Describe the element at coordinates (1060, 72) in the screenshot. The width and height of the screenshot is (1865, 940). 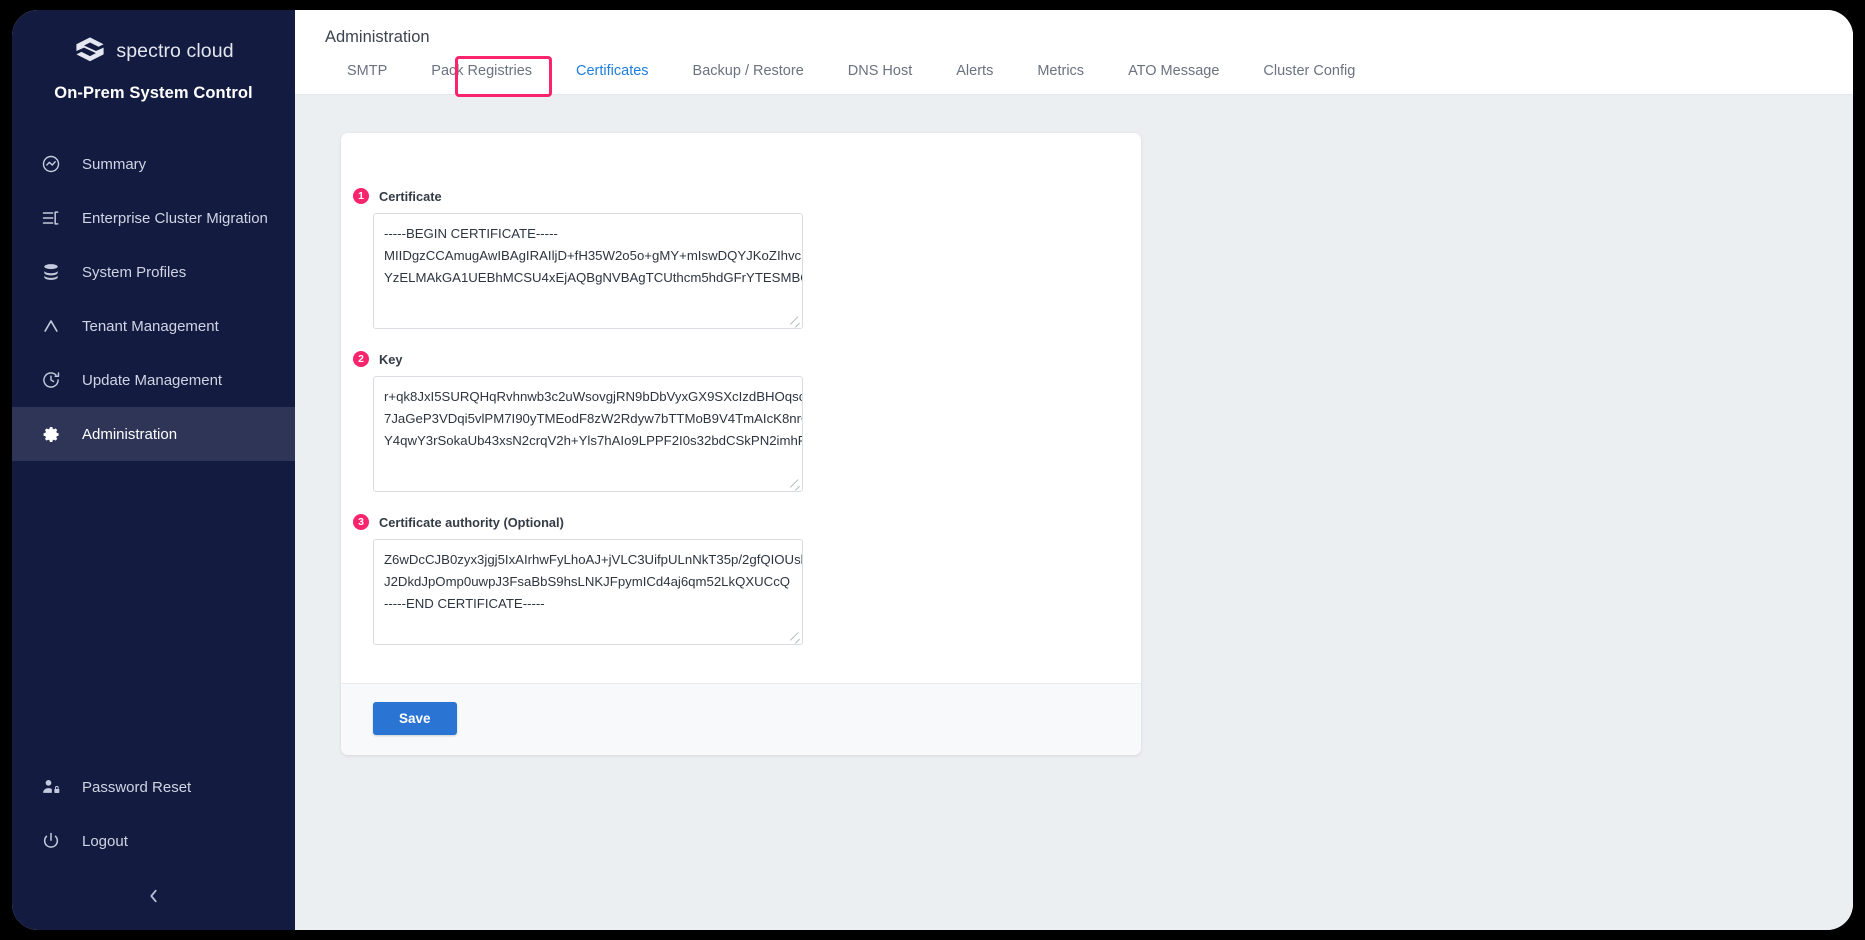
I see `tab-metrics: Metrics` at that location.